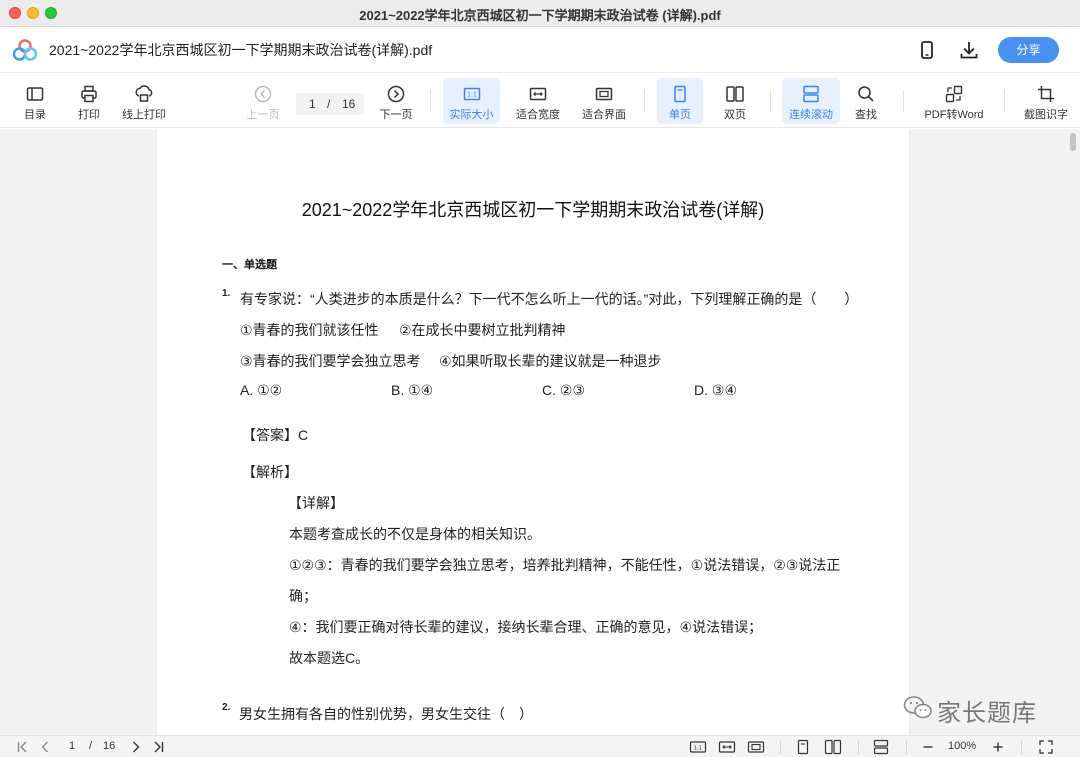 Image resolution: width=1080 pixels, height=757 pixels. Describe the element at coordinates (1046, 101) in the screenshot. I see `ocr-button: 截图识字` at that location.